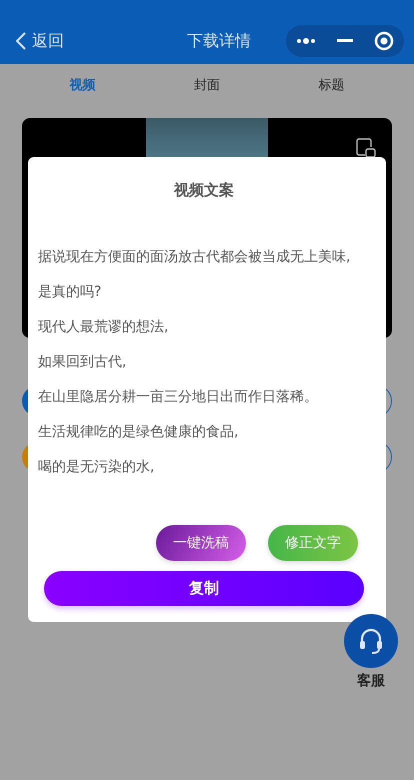 The height and width of the screenshot is (780, 414). What do you see at coordinates (21, 41) in the screenshot?
I see `back-icon` at bounding box center [21, 41].